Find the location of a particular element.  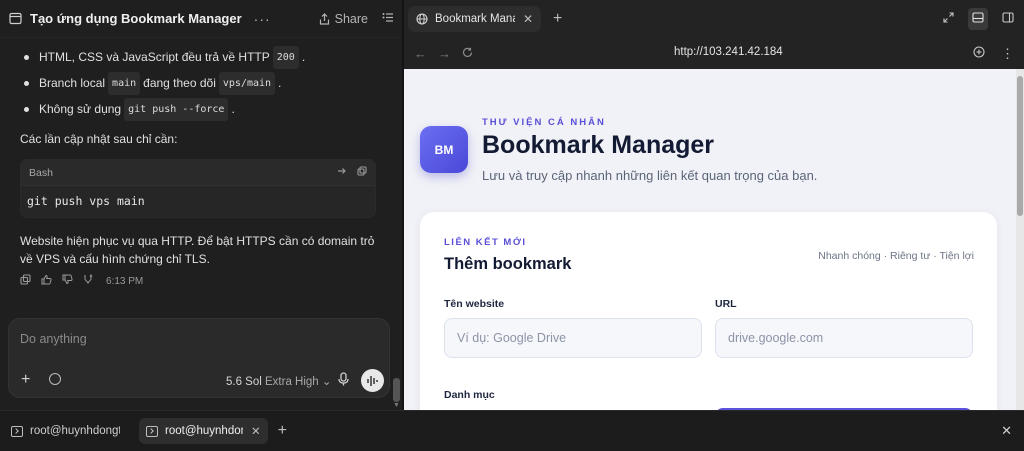

browser-tab: Bookmark Manager ✕ is located at coordinates (474, 19).